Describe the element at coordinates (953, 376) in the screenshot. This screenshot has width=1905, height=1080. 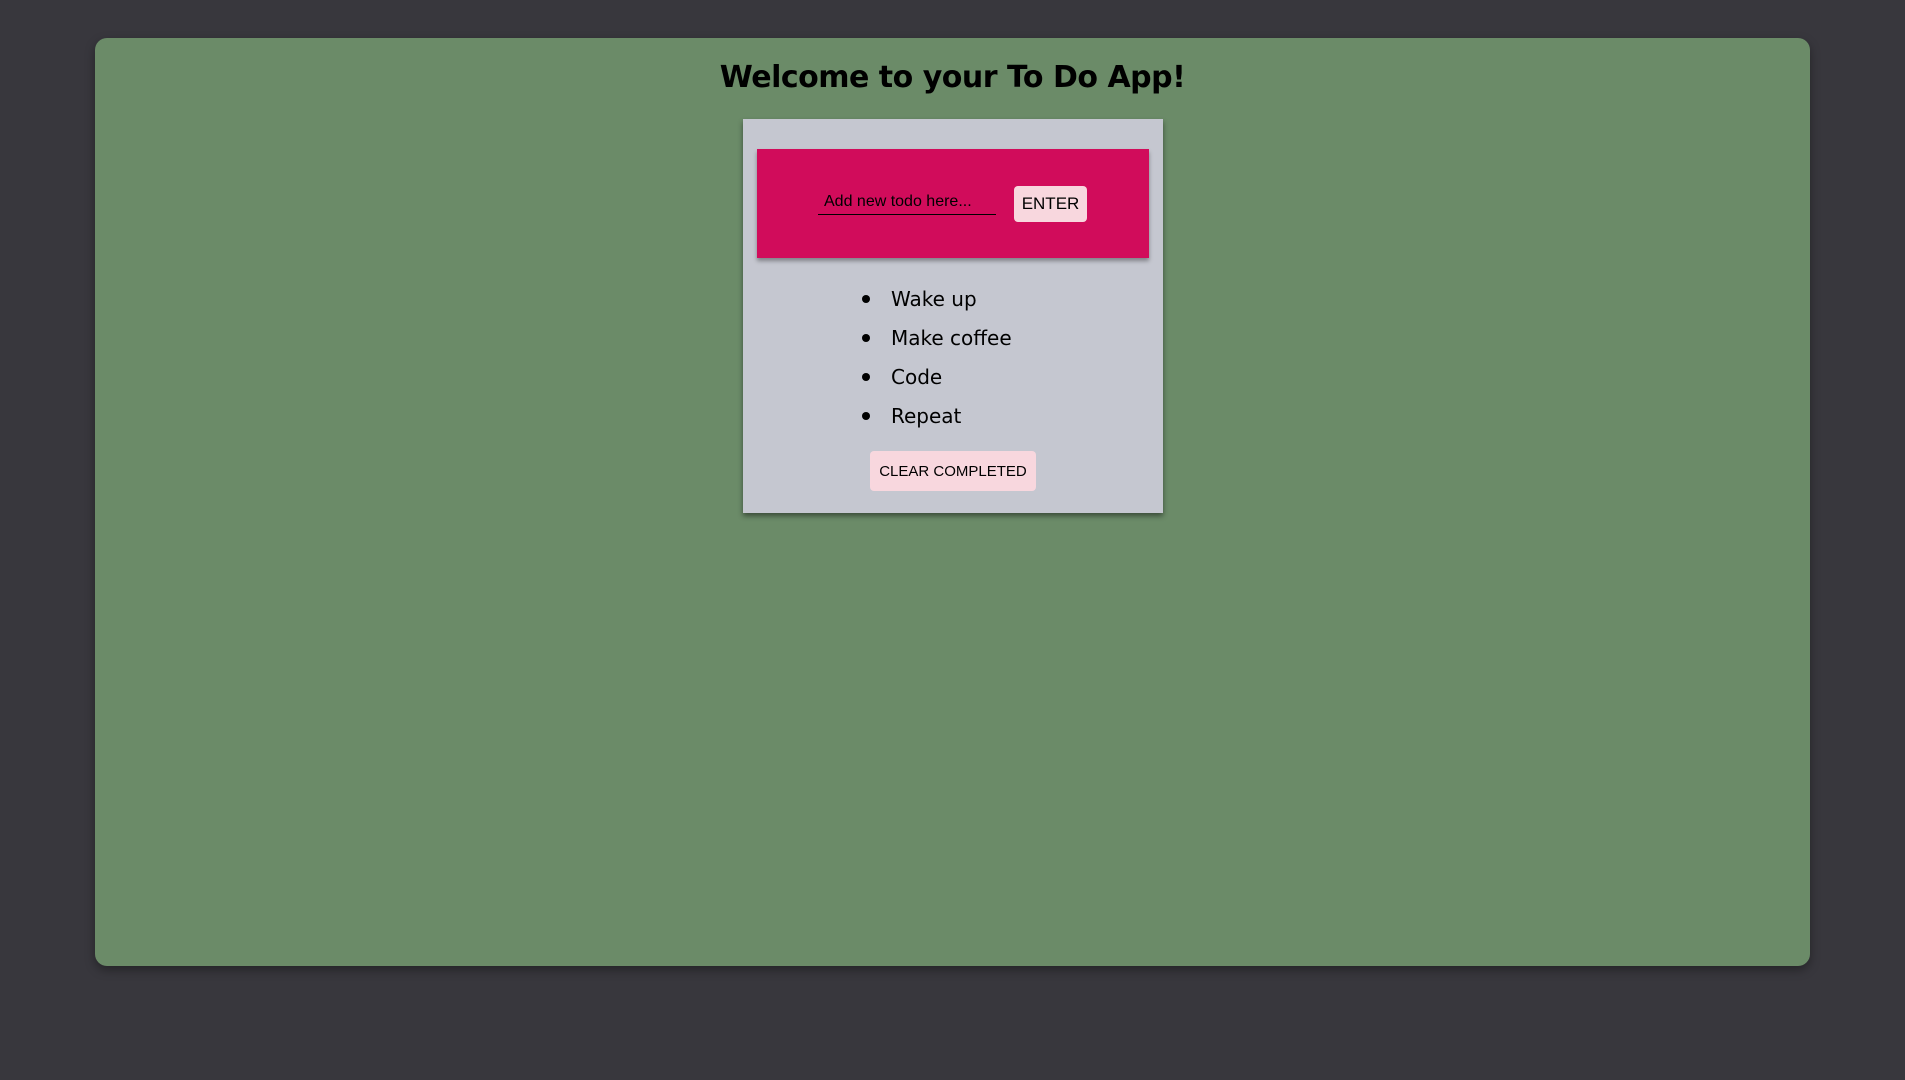
I see `todo-item-code: Code` at that location.